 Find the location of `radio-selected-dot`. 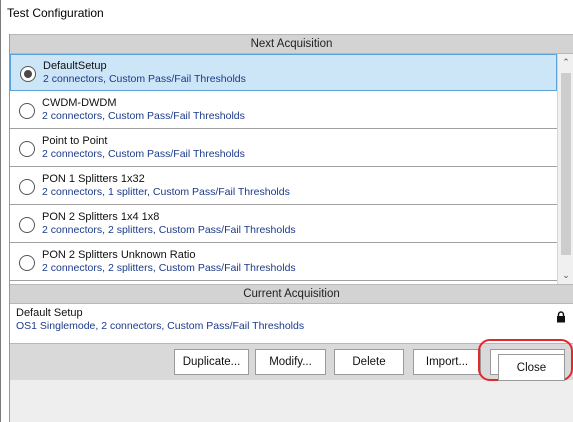

radio-selected-dot is located at coordinates (28, 74).